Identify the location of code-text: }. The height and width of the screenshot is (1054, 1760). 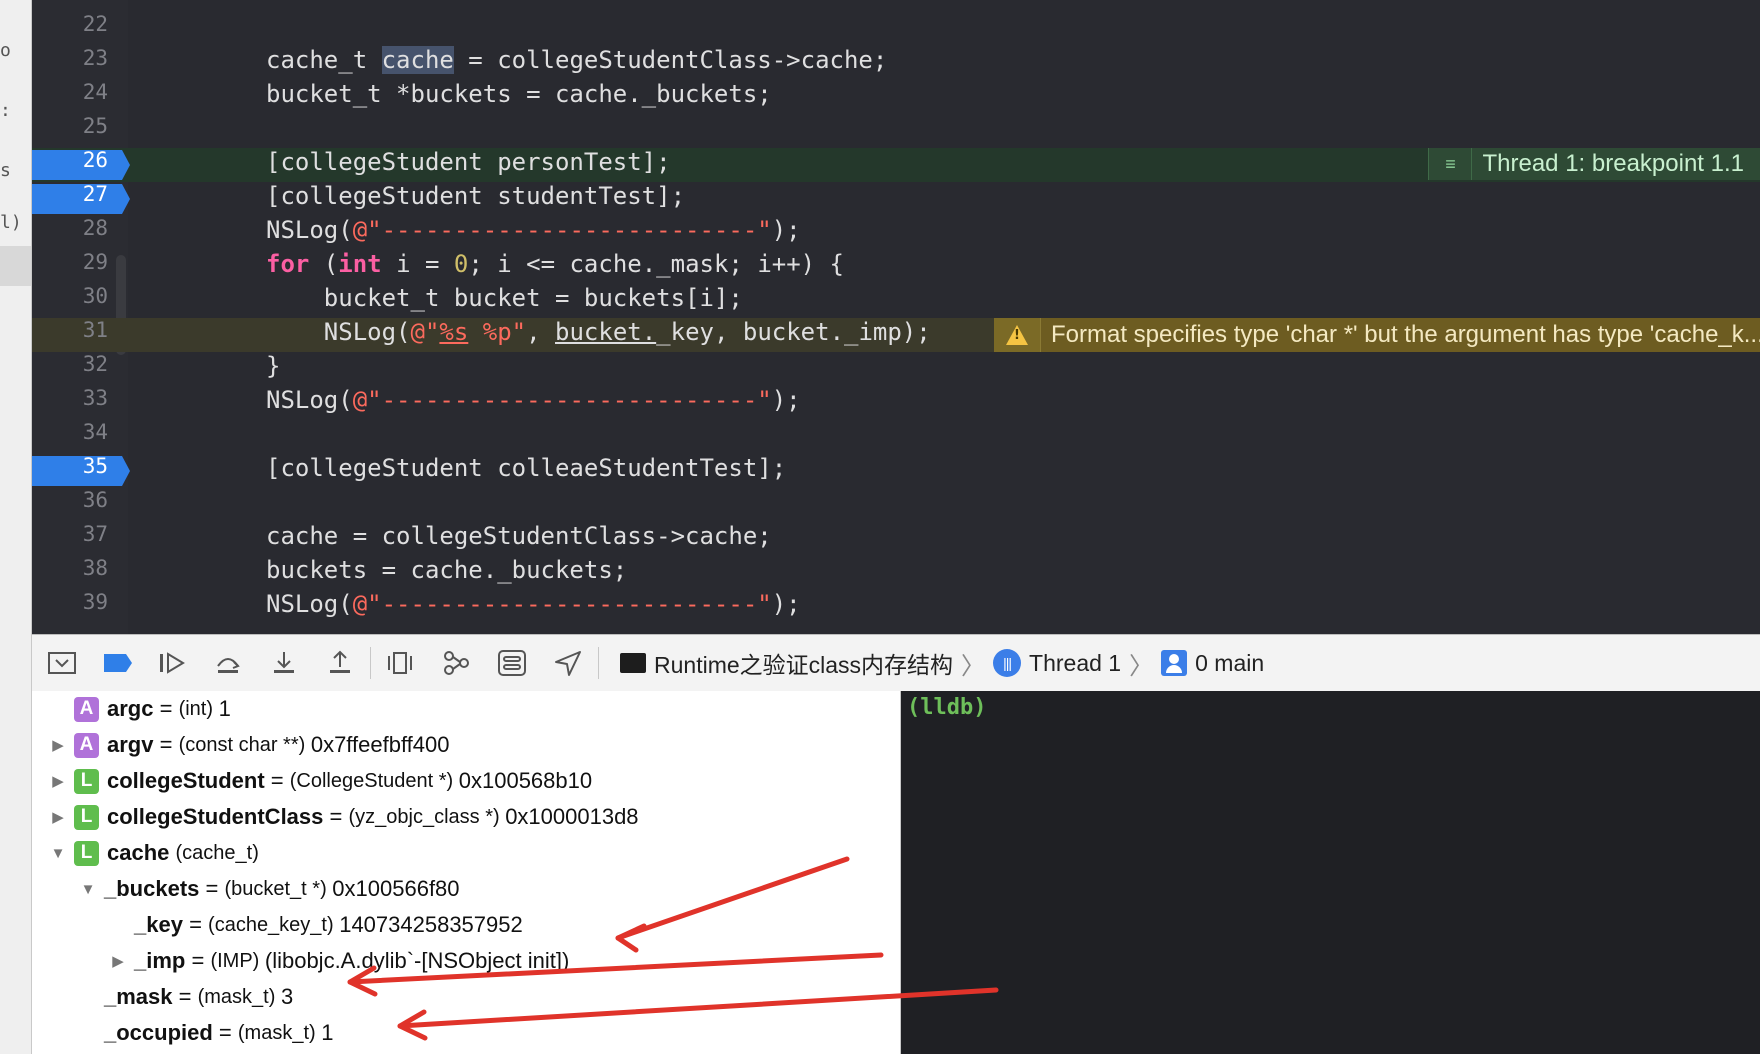
(273, 366).